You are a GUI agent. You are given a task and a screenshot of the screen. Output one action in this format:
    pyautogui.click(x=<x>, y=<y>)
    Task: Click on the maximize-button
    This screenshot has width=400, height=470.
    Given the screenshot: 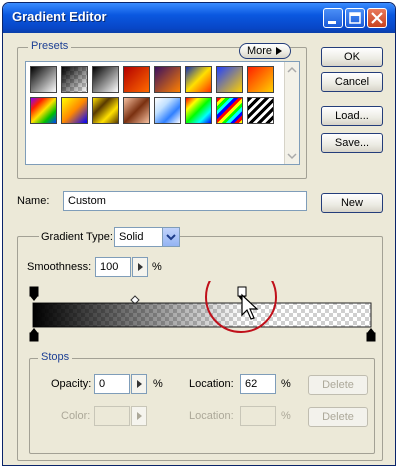 What is the action you would take?
    pyautogui.click(x=355, y=18)
    